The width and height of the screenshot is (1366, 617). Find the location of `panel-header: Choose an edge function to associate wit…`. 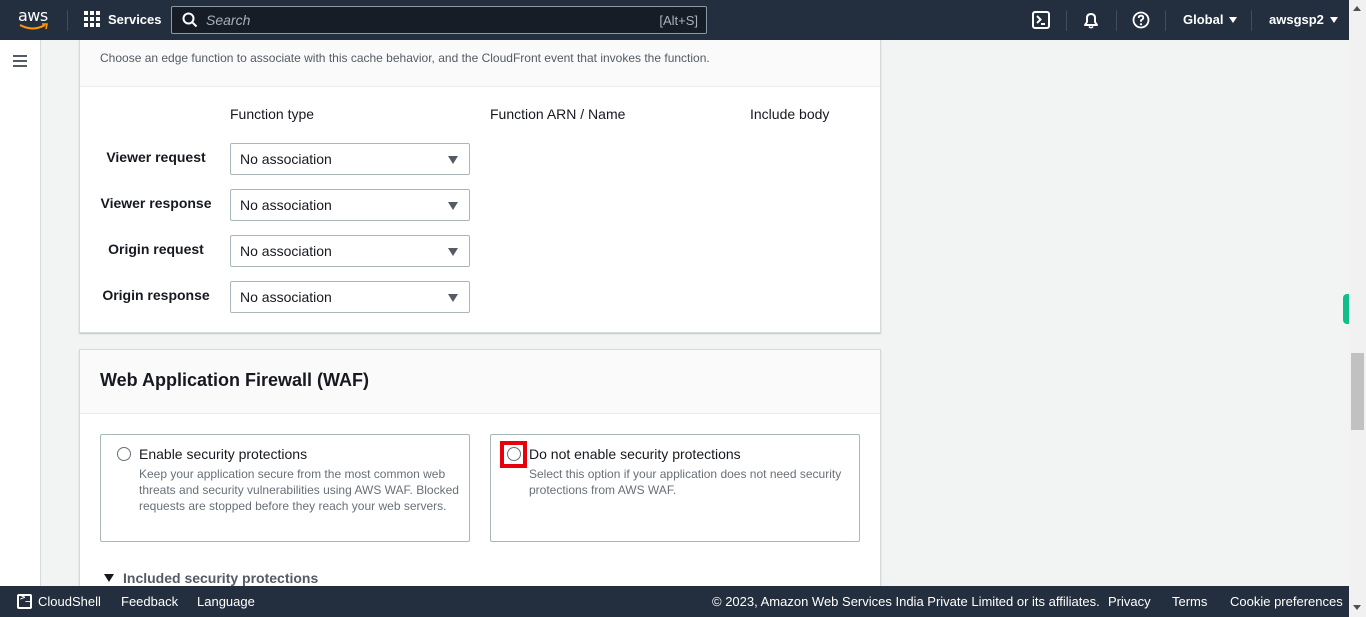

panel-header: Choose an edge function to associate wit… is located at coordinates (480, 63).